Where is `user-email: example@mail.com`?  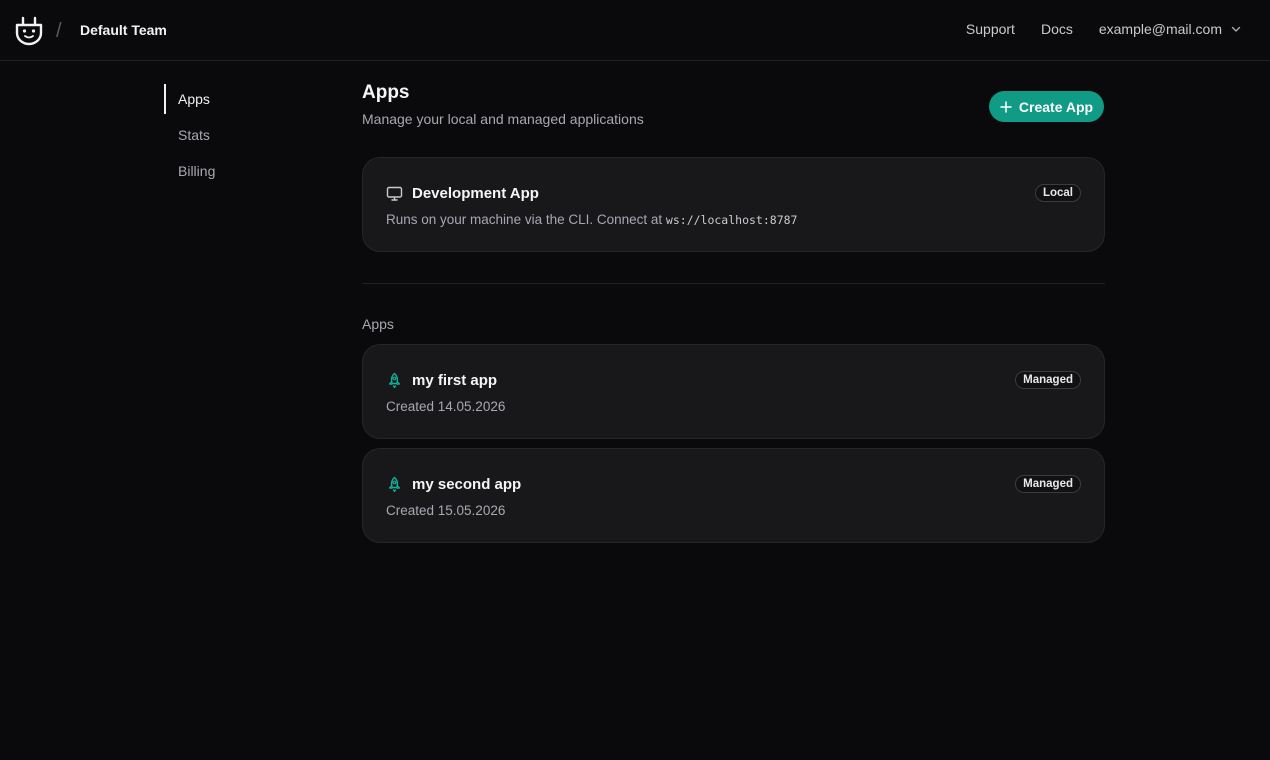
user-email: example@mail.com is located at coordinates (1160, 29).